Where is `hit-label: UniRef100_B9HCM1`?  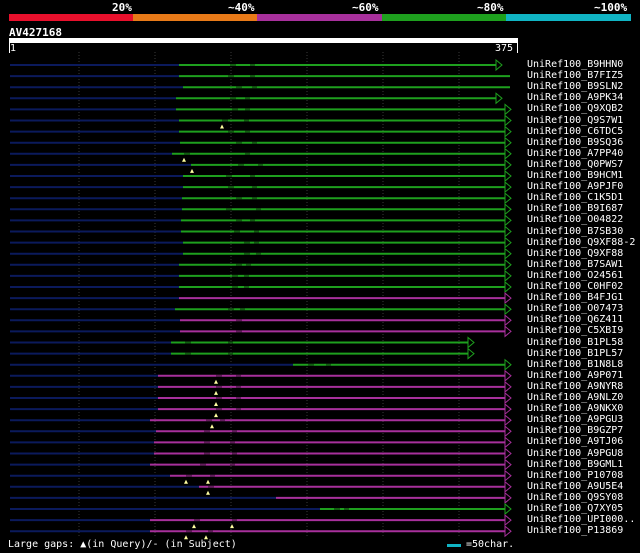
hit-label: UniRef100_B9HCM1 is located at coordinates (575, 175).